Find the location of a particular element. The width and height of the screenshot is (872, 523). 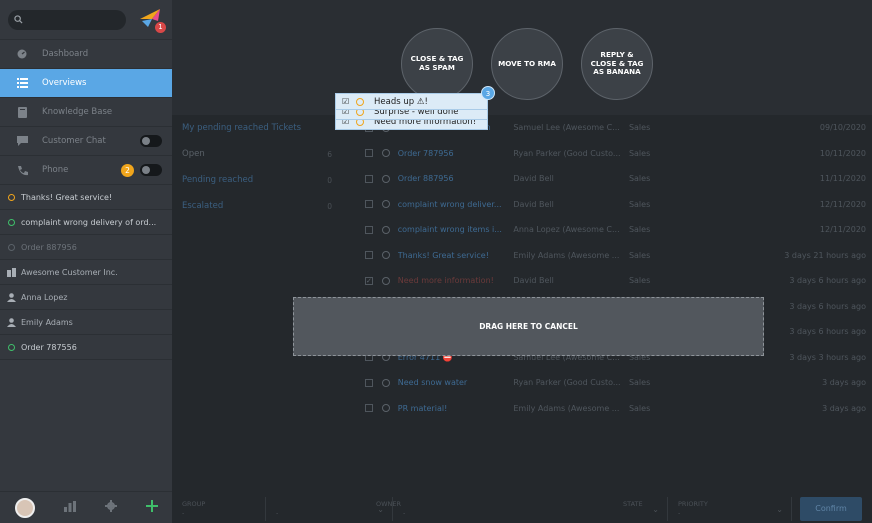

cancel-drop-zone: DRAG HERE TO CANCEL is located at coordinates (528, 326).